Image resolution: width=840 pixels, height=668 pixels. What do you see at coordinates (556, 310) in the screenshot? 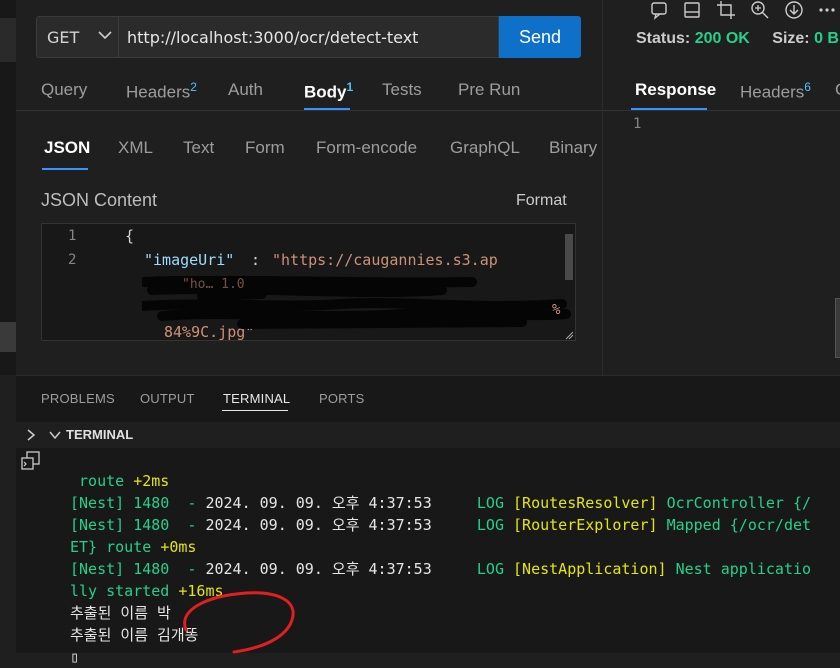
I see `redacted-fragment: %` at bounding box center [556, 310].